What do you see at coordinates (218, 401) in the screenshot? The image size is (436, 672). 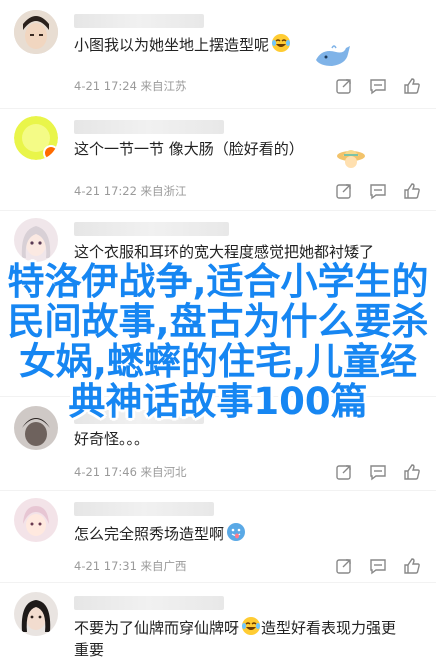 I see `overlay-line: 典神话故事100篇` at bounding box center [218, 401].